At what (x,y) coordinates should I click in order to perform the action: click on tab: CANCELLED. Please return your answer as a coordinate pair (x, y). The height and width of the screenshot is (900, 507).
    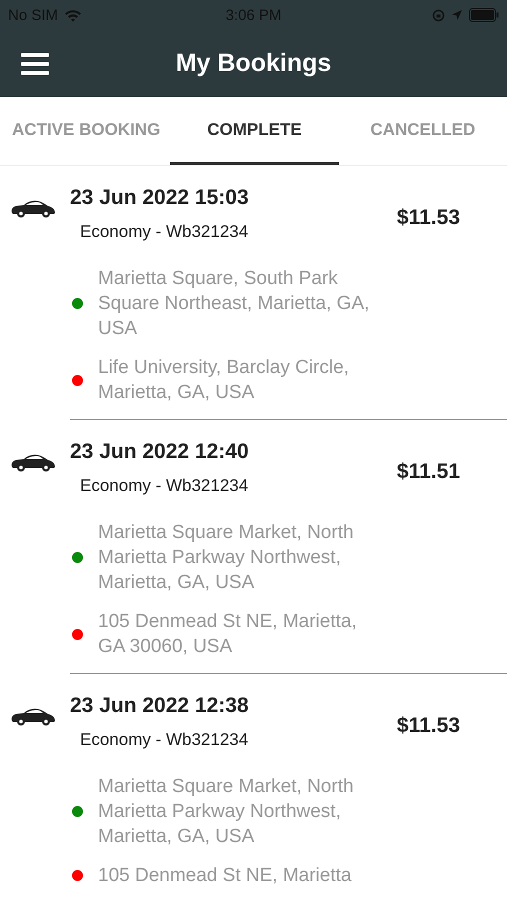
    Looking at the image, I should click on (422, 131).